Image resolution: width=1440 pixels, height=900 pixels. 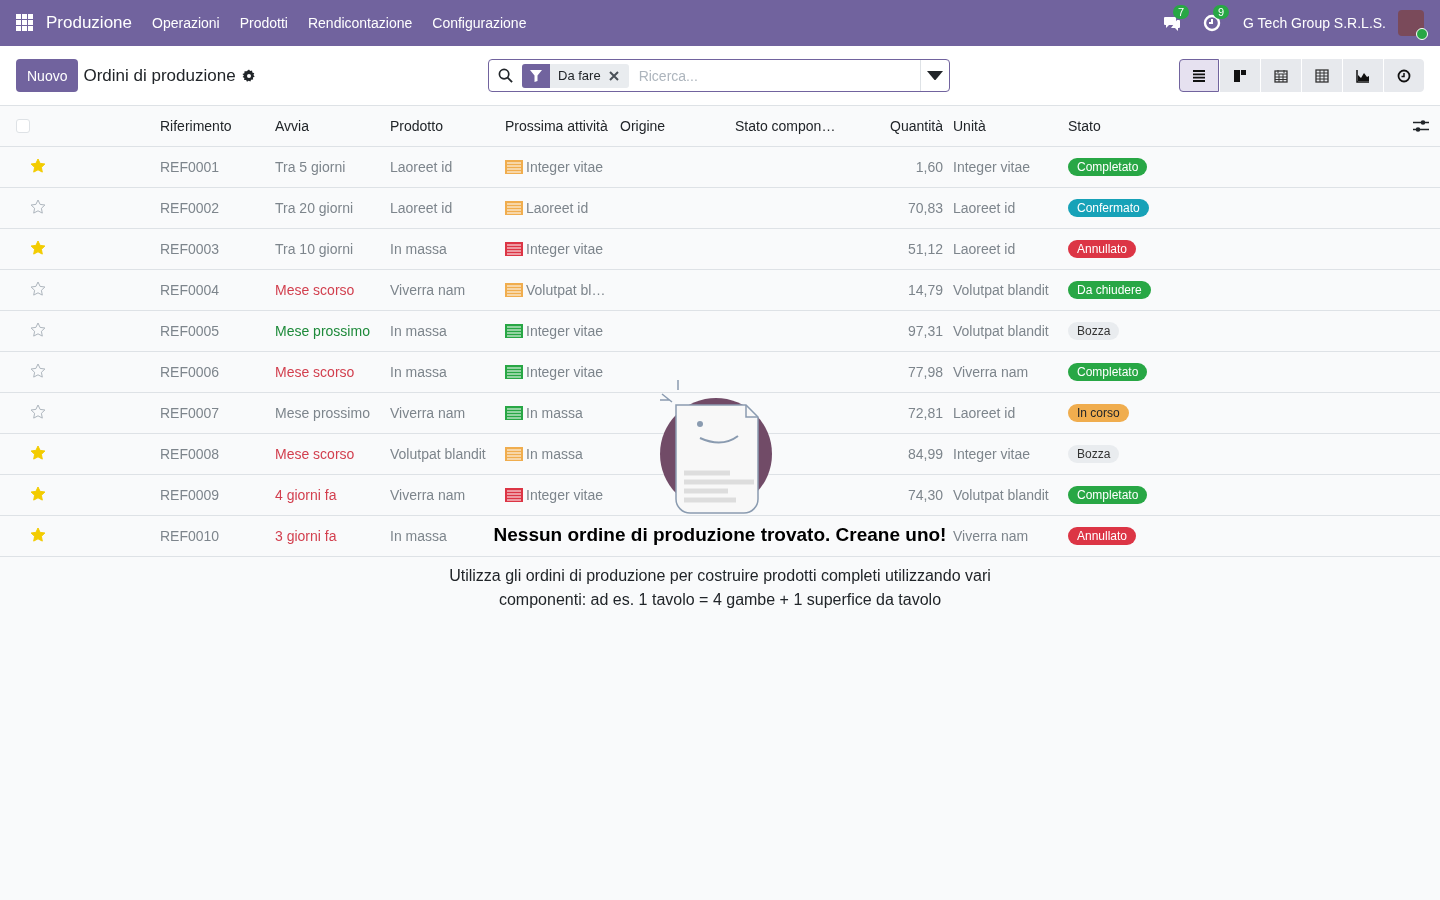 I want to click on column-header: Prodotto, so click(x=416, y=126).